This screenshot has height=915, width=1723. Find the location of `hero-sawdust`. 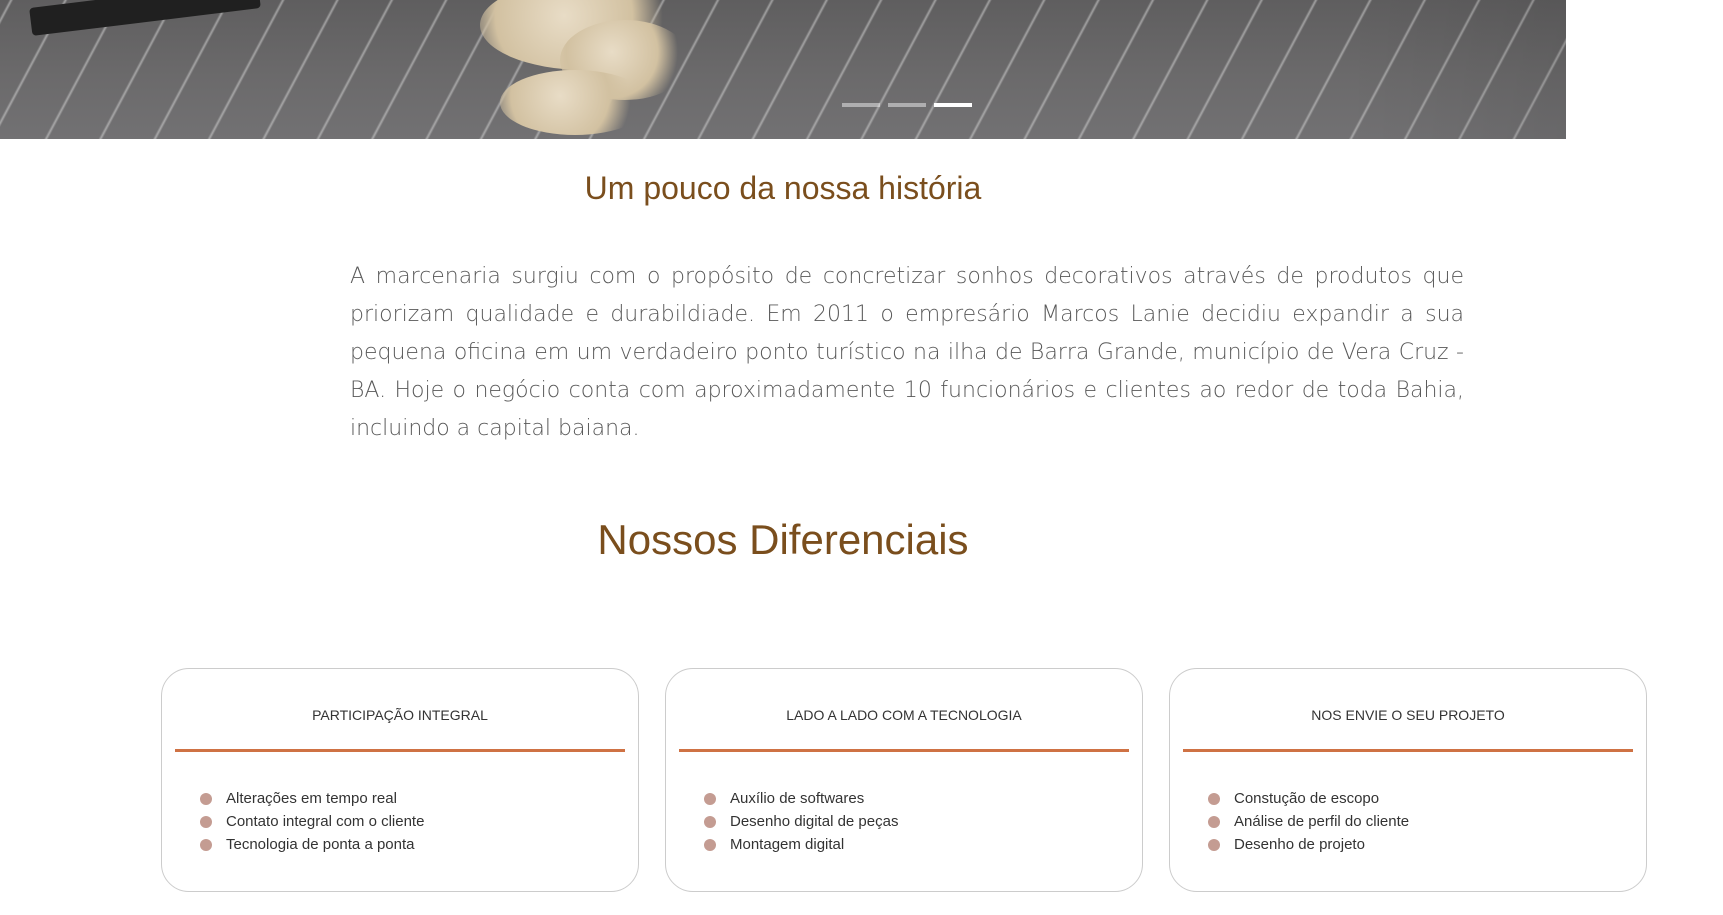

hero-sawdust is located at coordinates (575, 102).